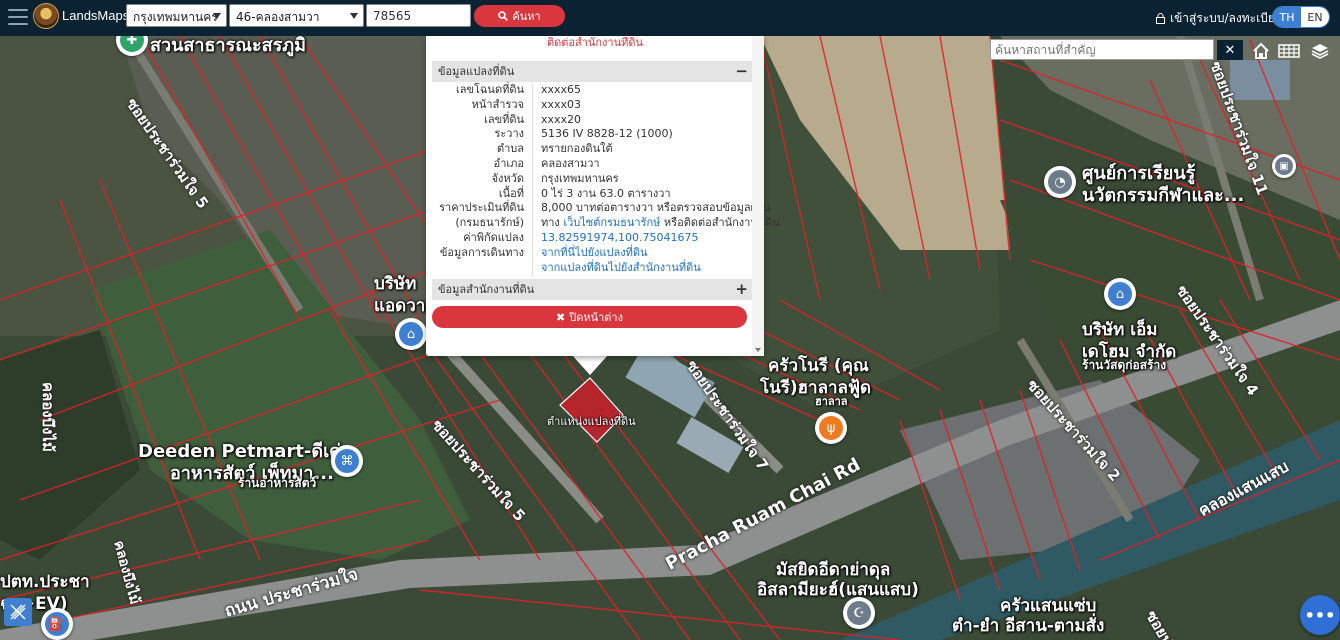 This screenshot has height=640, width=1340. I want to click on row-key: เลขโฉนดที่ดิน, so click(490, 89).